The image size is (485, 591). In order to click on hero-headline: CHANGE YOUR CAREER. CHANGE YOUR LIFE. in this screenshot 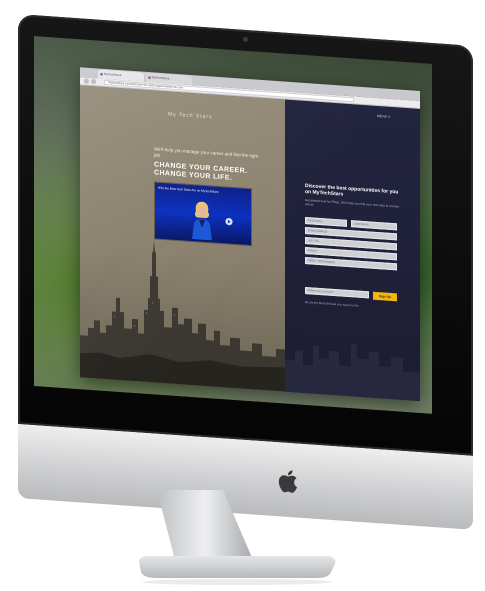, I will do `click(216, 173)`.